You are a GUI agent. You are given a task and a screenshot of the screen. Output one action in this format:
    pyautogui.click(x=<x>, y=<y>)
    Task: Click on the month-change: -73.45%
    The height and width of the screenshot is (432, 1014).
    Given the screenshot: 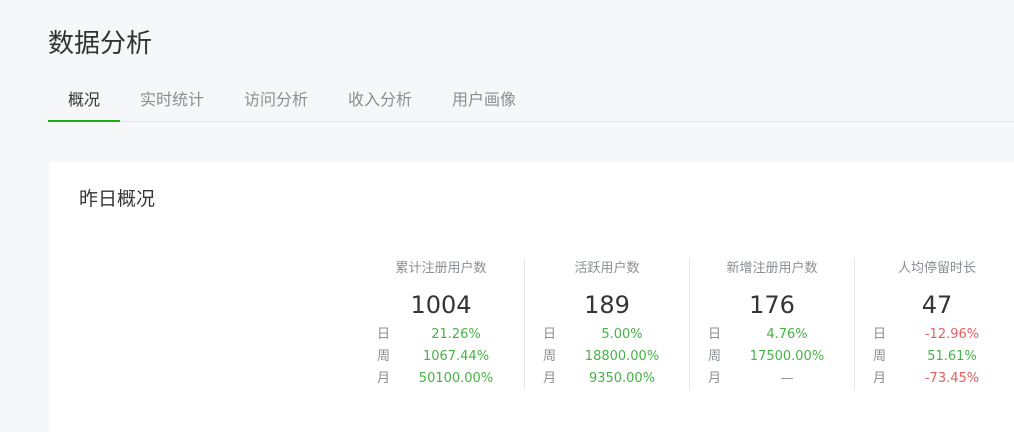 What is the action you would take?
    pyautogui.click(x=952, y=378)
    